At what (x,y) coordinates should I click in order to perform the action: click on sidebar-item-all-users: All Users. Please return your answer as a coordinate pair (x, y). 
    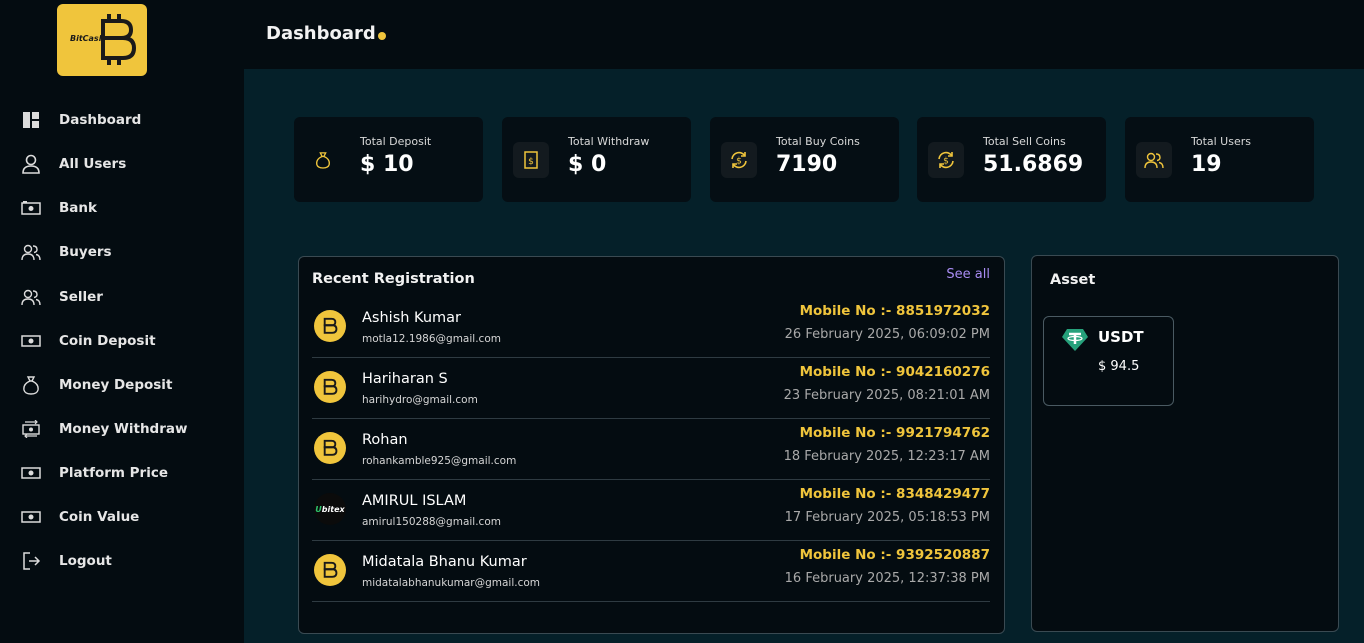
    Looking at the image, I should click on (125, 164).